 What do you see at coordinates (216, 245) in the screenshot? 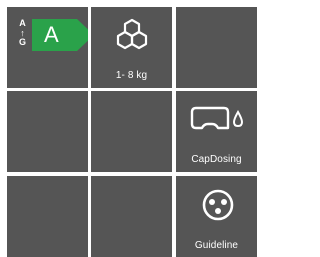
I see `guideline-label: Guideline` at bounding box center [216, 245].